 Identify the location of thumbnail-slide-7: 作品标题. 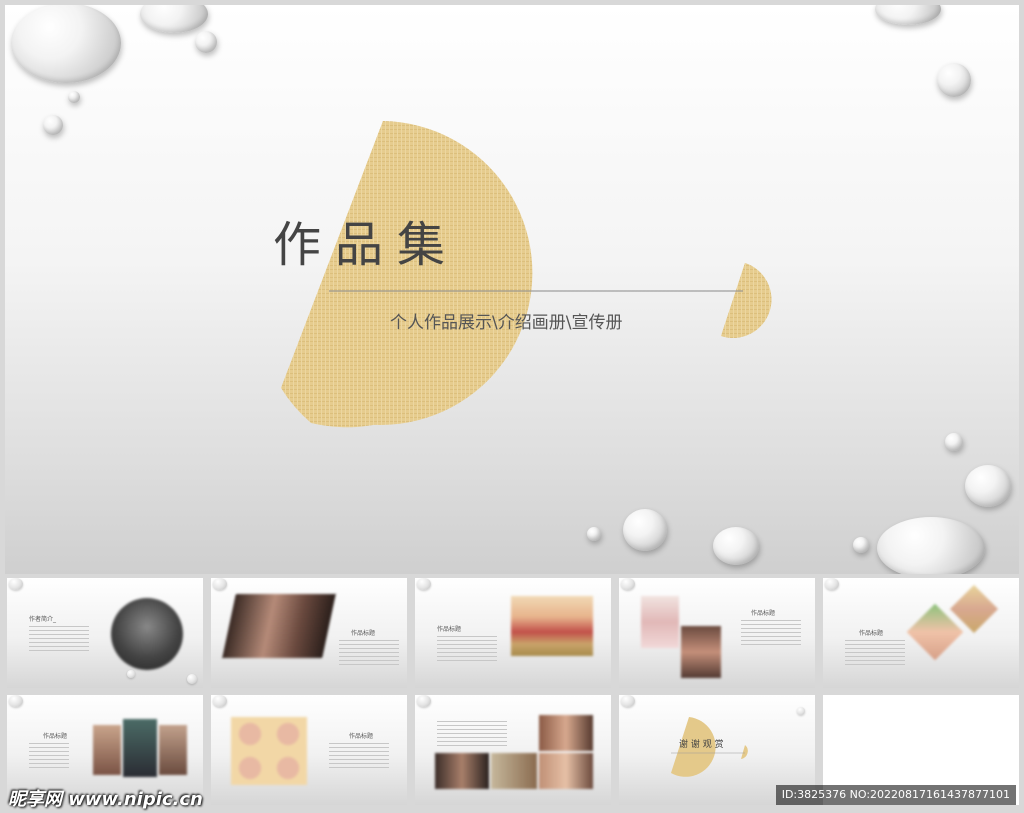
(309, 750).